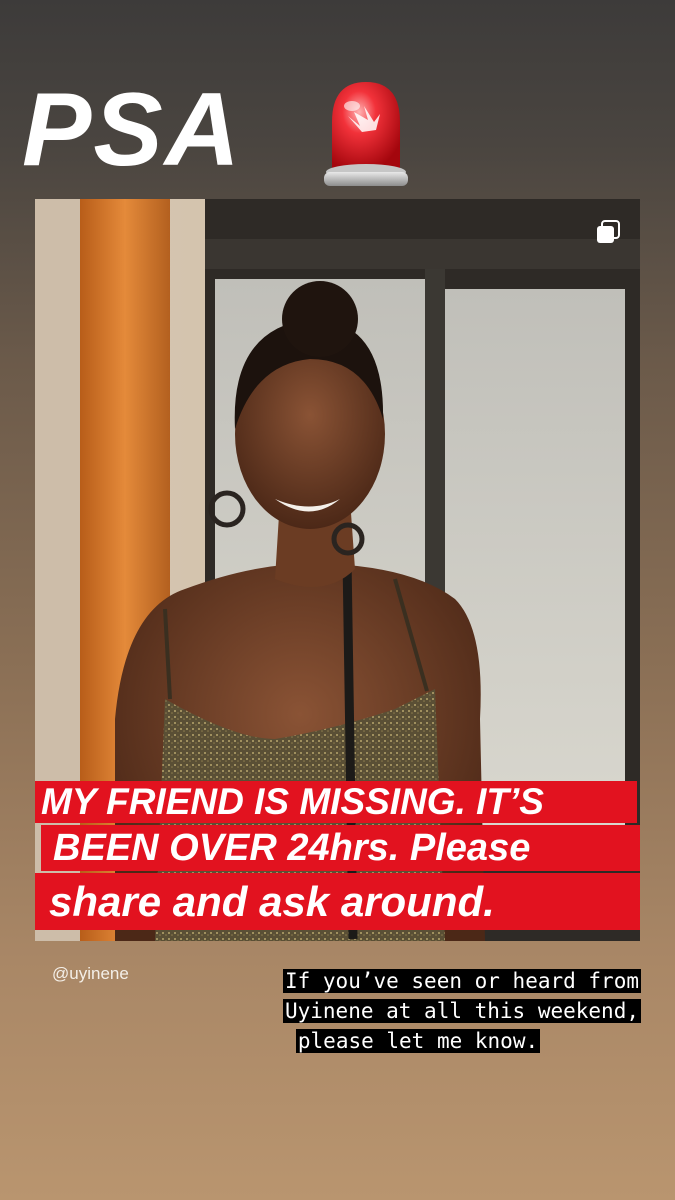  I want to click on note-line-1: If you’ve seen or heard from, so click(461, 981).